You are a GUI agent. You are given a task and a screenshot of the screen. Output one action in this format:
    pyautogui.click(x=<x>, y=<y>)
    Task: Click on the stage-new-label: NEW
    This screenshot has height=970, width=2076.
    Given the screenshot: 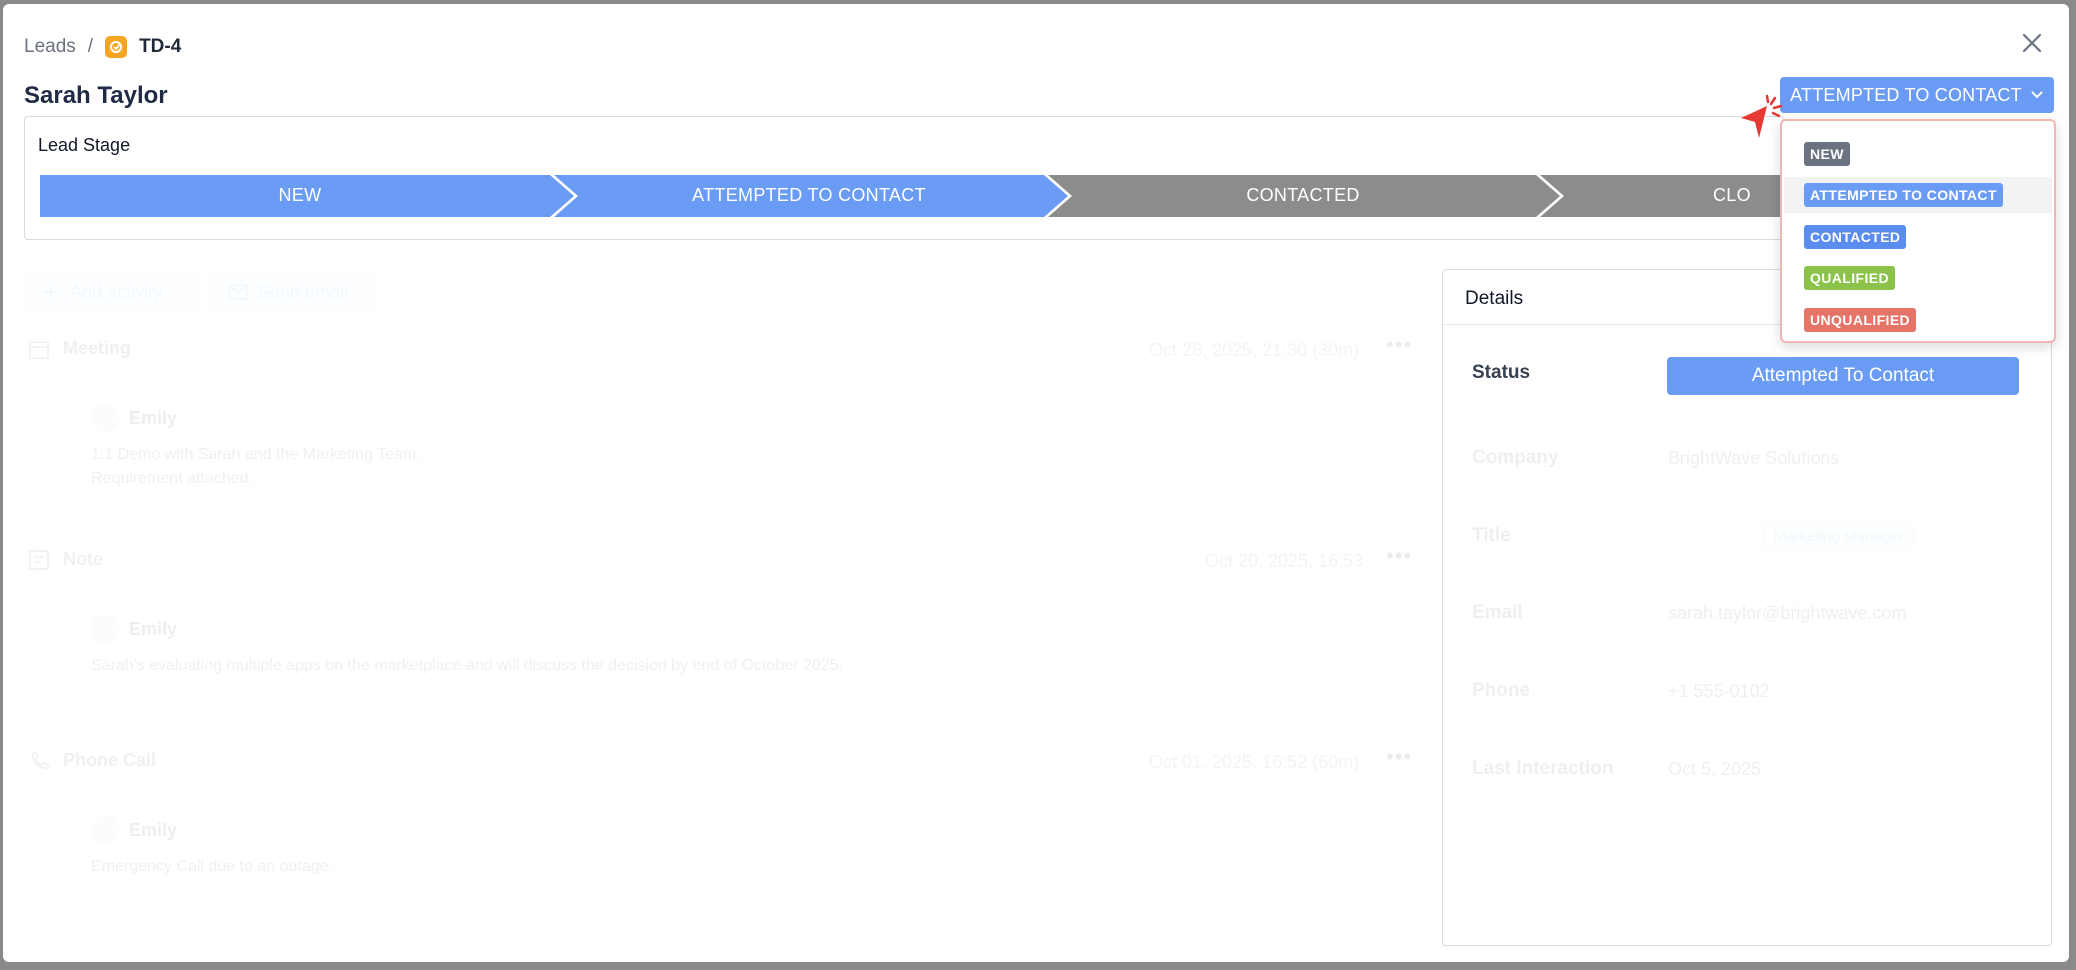 What is the action you would take?
    pyautogui.click(x=300, y=194)
    